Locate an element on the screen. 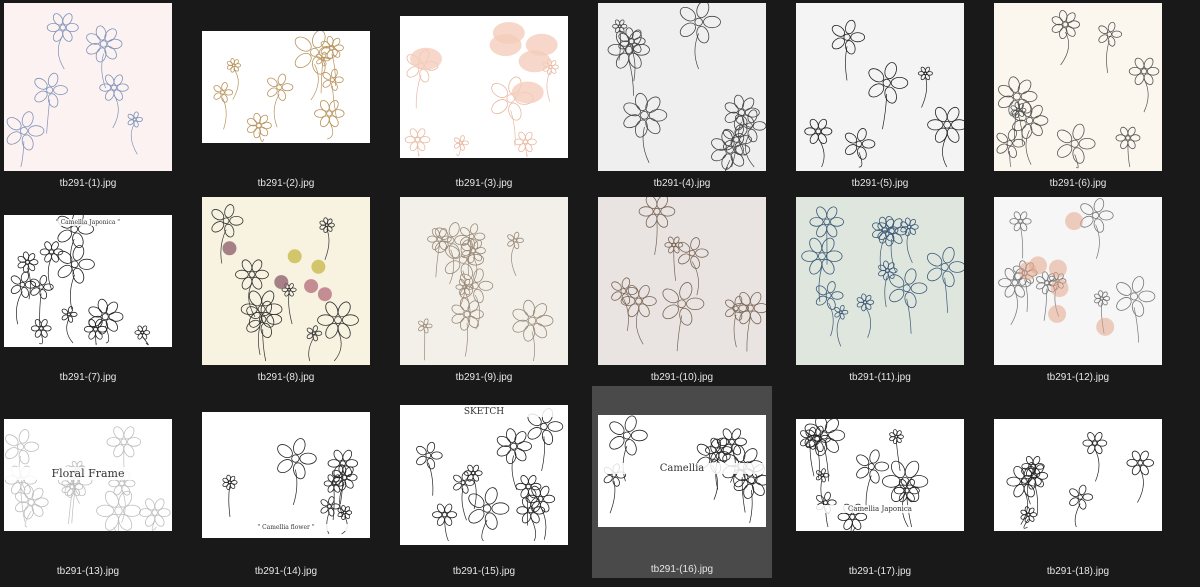 Image resolution: width=1200 pixels, height=587 pixels. file-tile: tb291-(10).jpg is located at coordinates (682, 291).